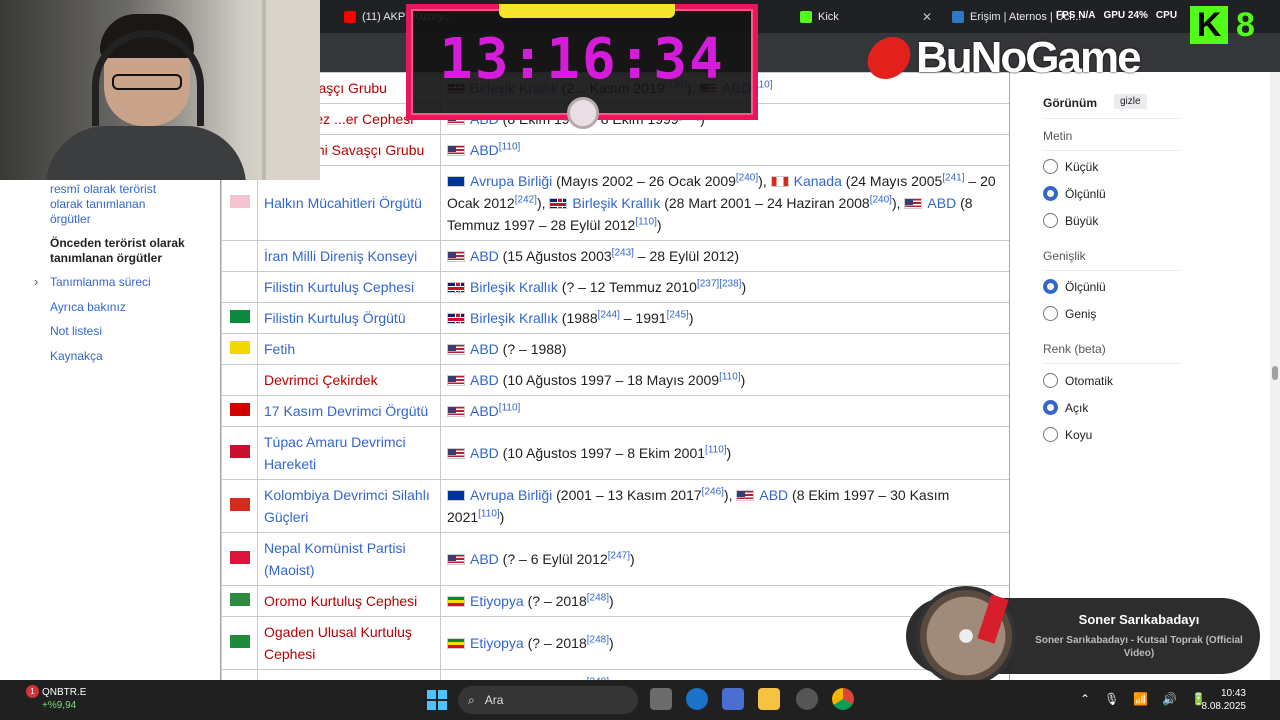  I want to click on reference-link: [245], so click(678, 314).